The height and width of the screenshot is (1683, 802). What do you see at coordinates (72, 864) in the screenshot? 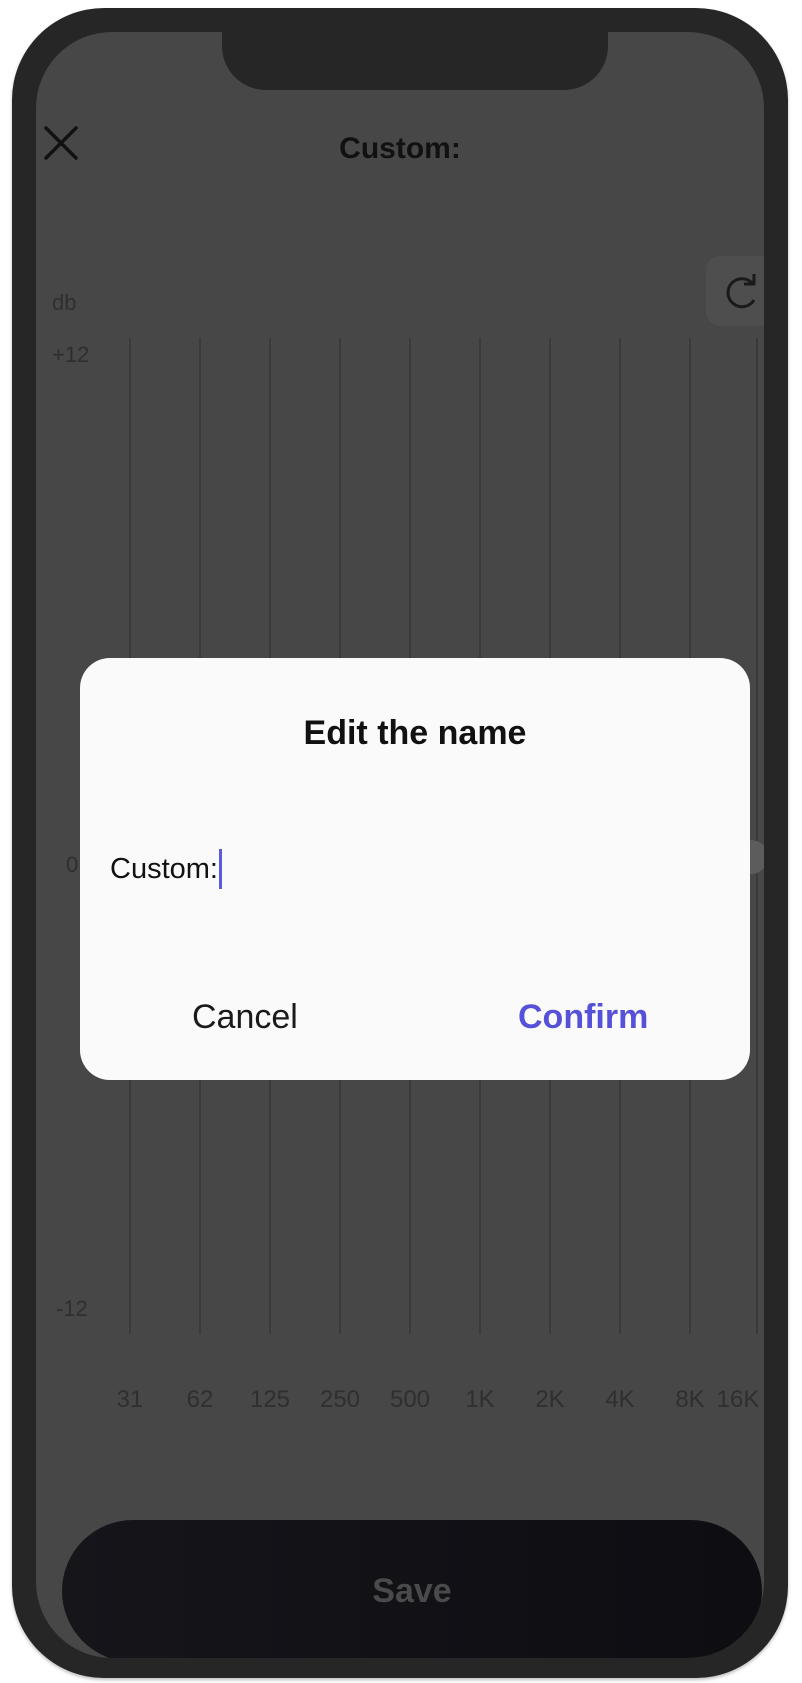
I see `zero-db-label: 0` at bounding box center [72, 864].